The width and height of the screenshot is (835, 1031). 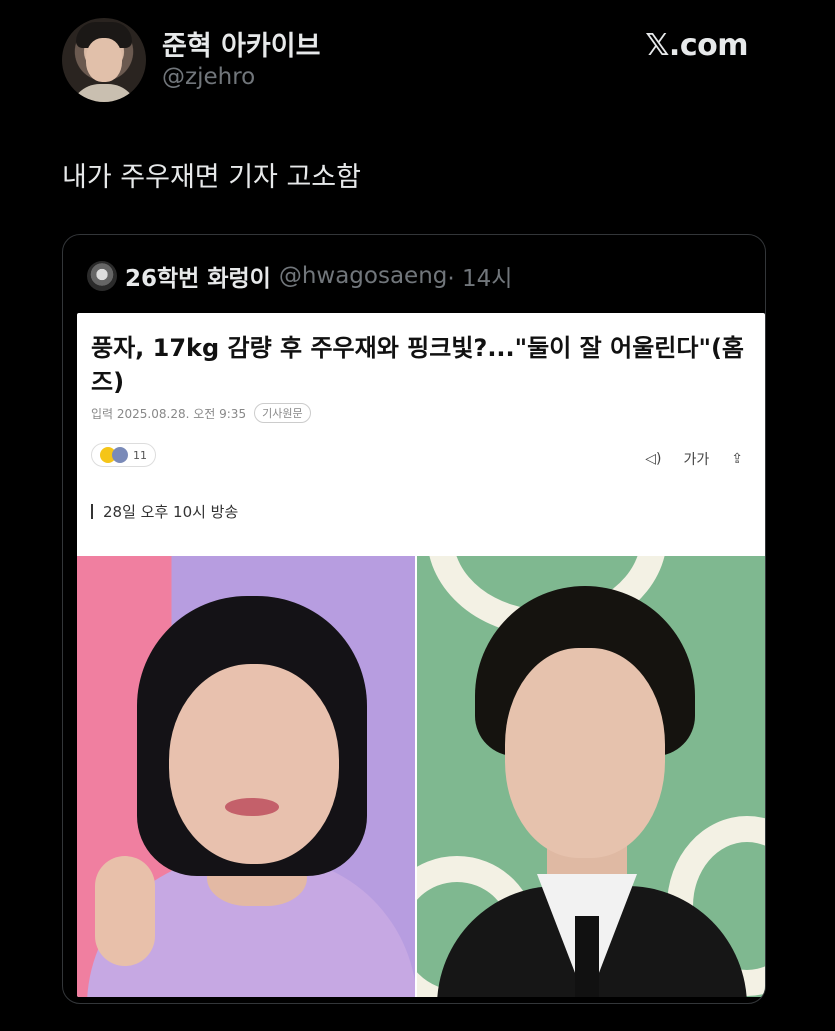 What do you see at coordinates (480, 279) in the screenshot?
I see `quote-time: · 14시` at bounding box center [480, 279].